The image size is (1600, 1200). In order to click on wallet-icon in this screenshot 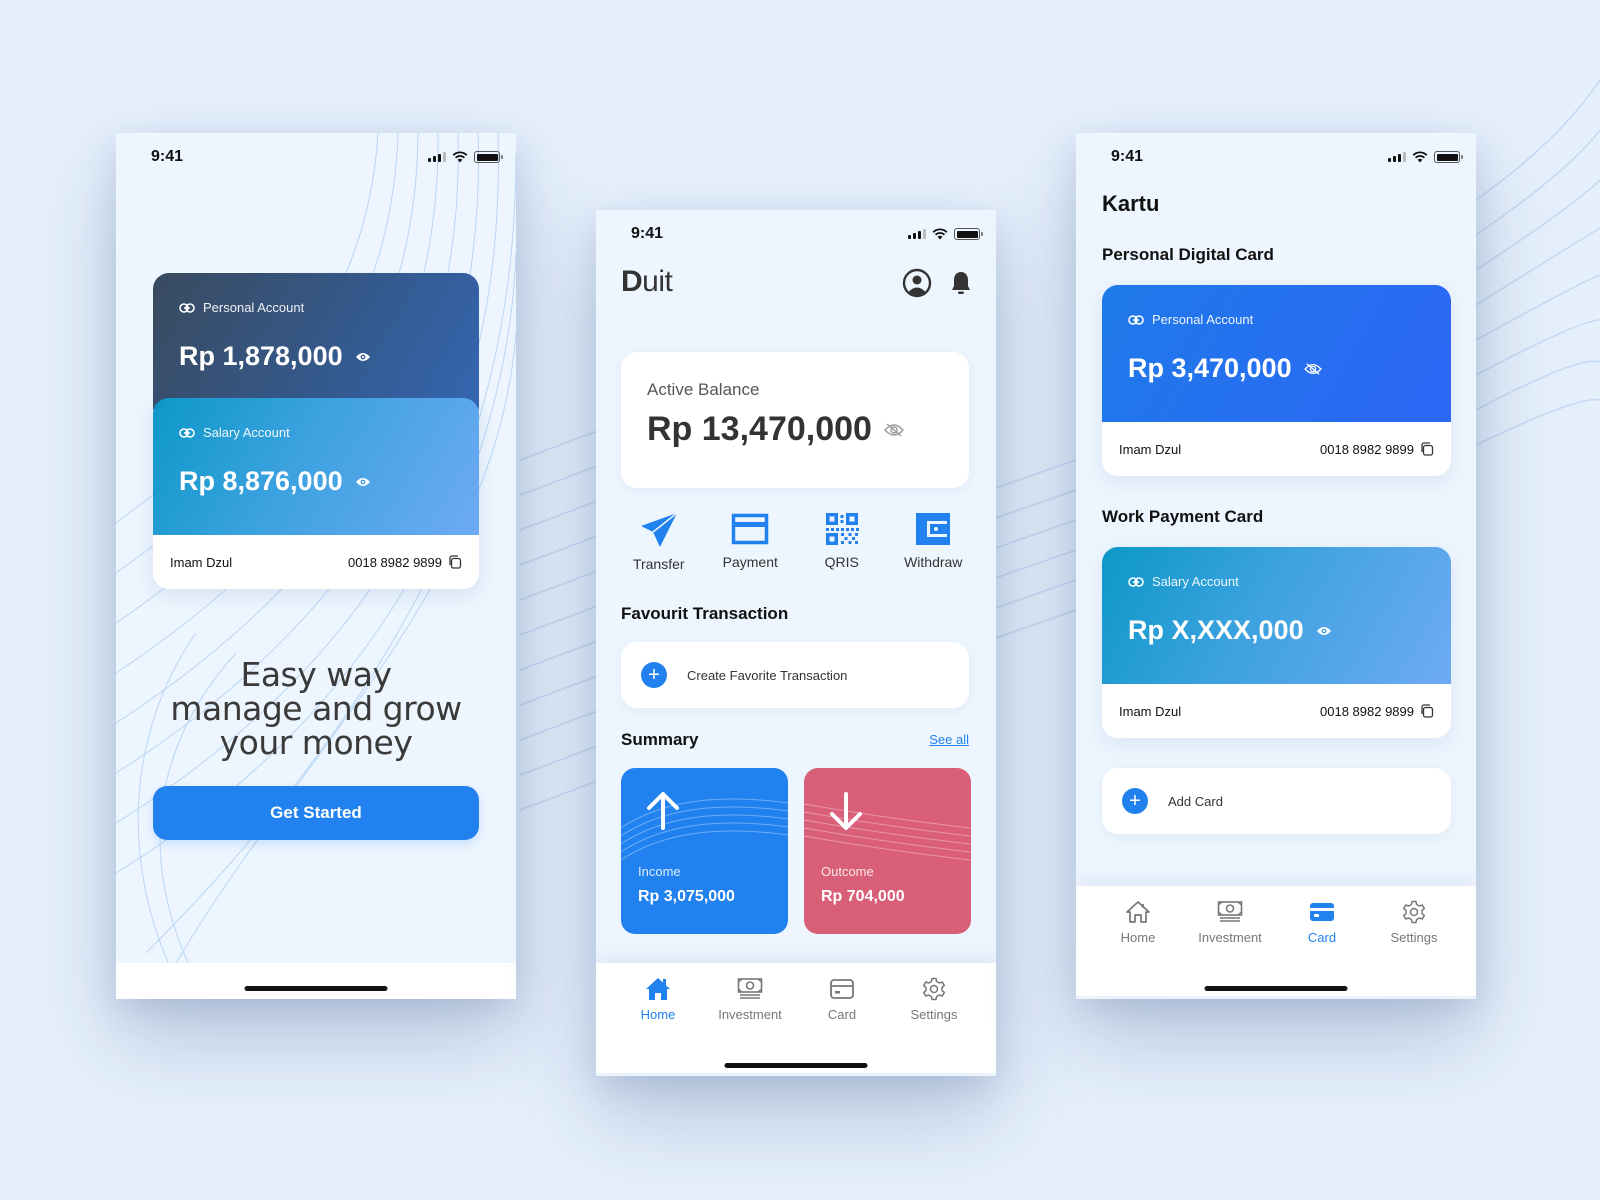, I will do `click(933, 529)`.